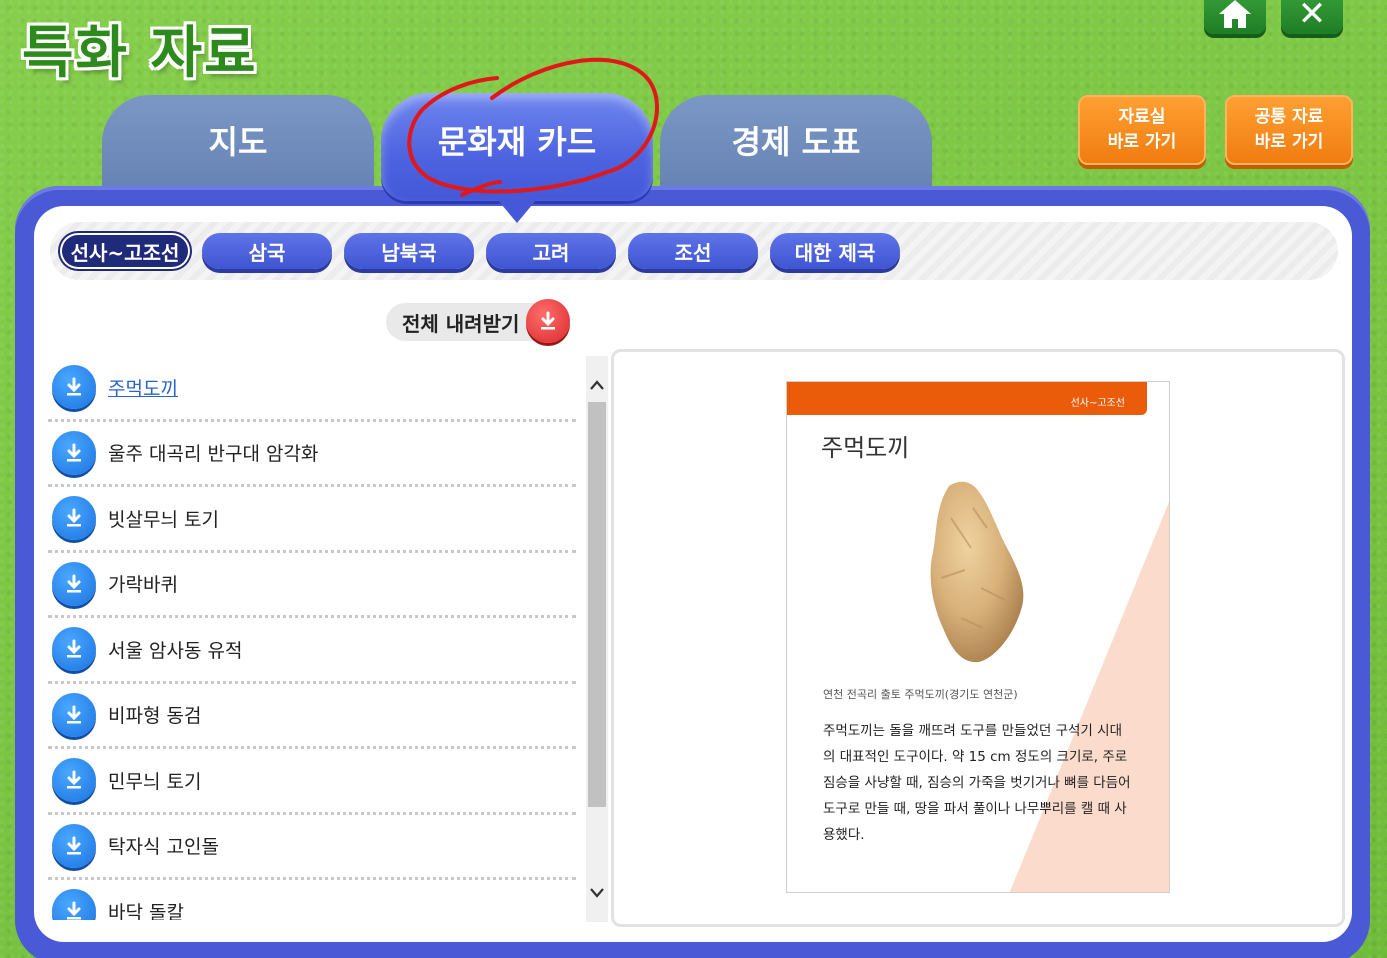 This screenshot has height=958, width=1387. I want to click on list-item: 빗살무늬 토기, so click(312, 520).